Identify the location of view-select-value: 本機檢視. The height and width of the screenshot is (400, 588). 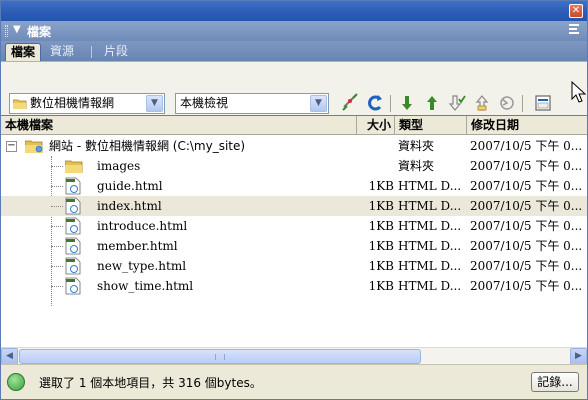
(204, 103).